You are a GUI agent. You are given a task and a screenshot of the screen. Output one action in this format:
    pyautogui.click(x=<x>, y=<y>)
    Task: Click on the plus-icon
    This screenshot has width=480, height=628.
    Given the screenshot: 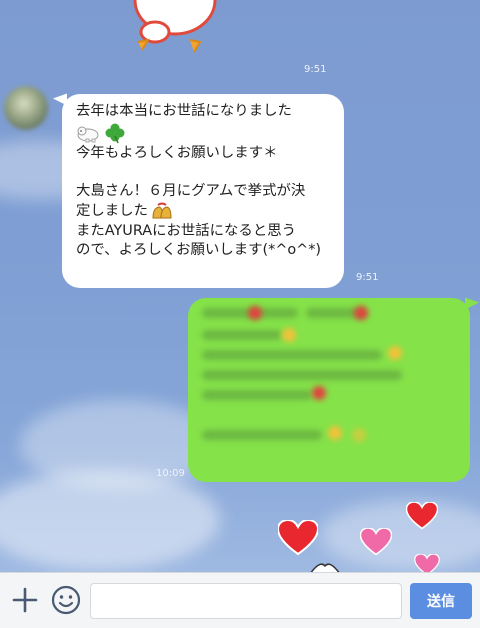 What is the action you would take?
    pyautogui.click(x=25, y=600)
    